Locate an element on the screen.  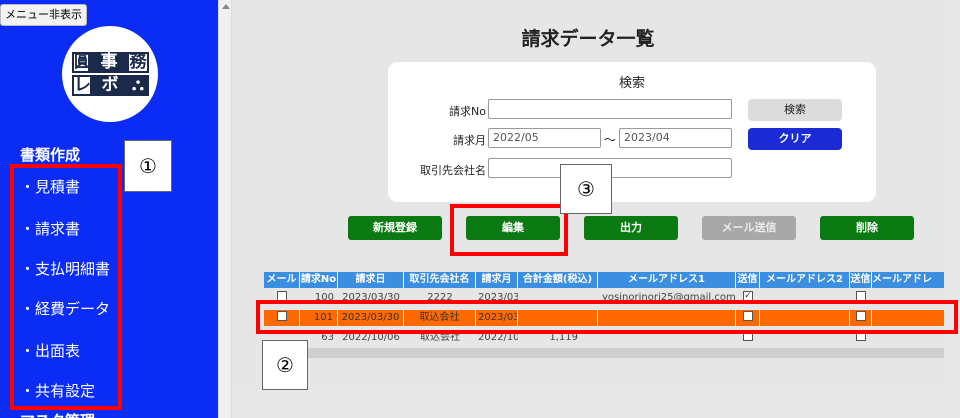
logo-cell: 務 is located at coordinates (138, 62).